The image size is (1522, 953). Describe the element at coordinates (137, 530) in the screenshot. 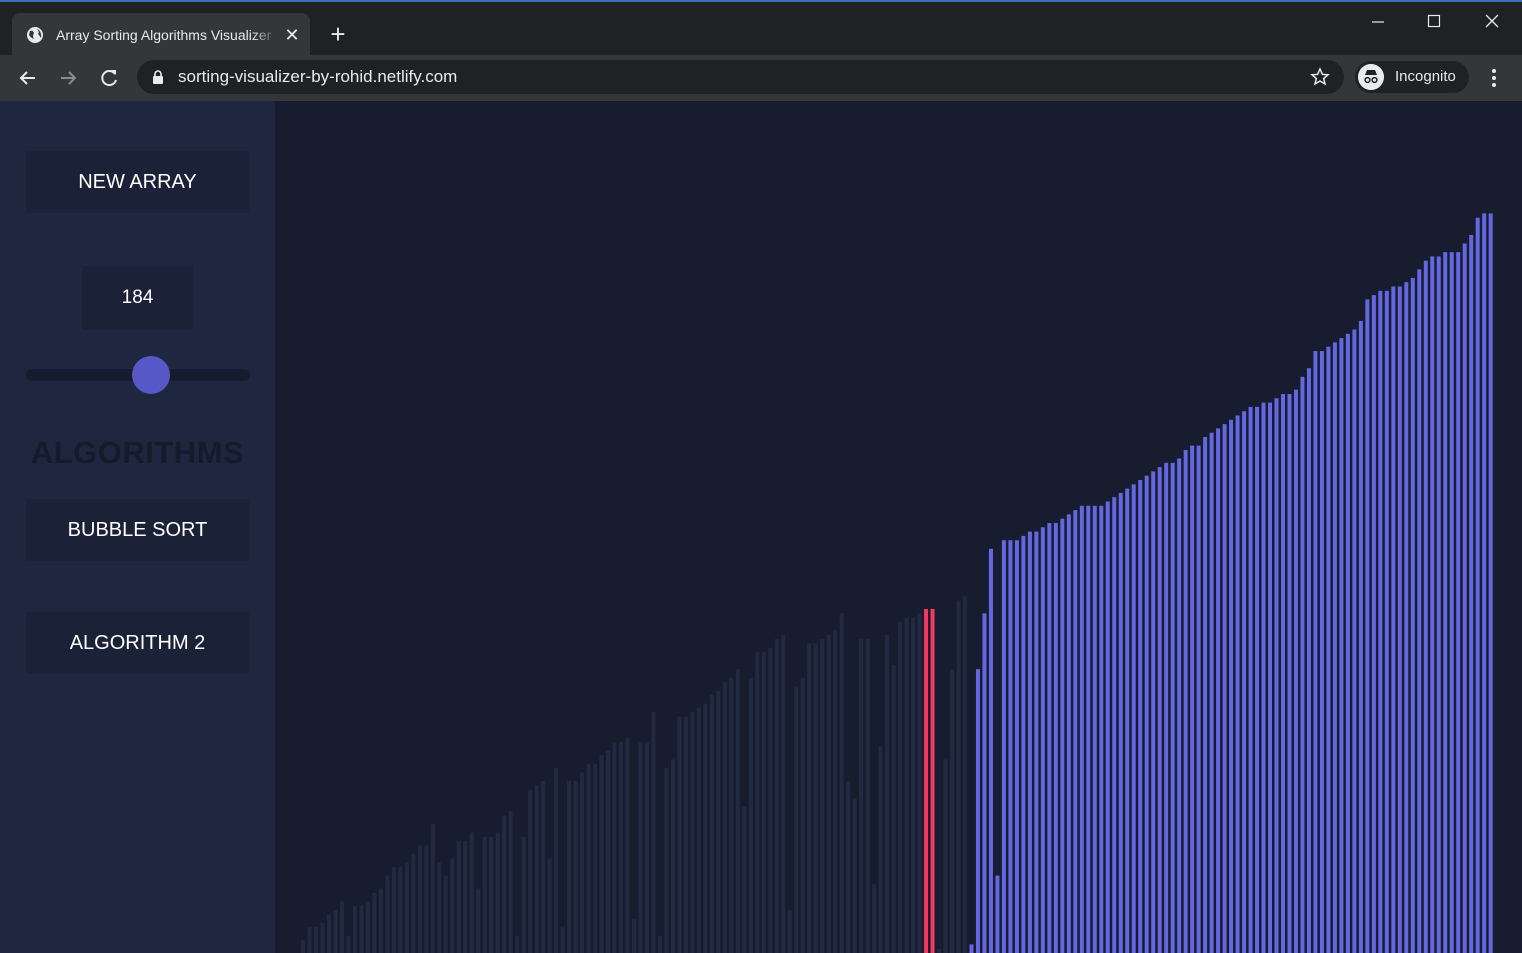

I see `bubble-sort-button: BUBBLE SORT` at that location.